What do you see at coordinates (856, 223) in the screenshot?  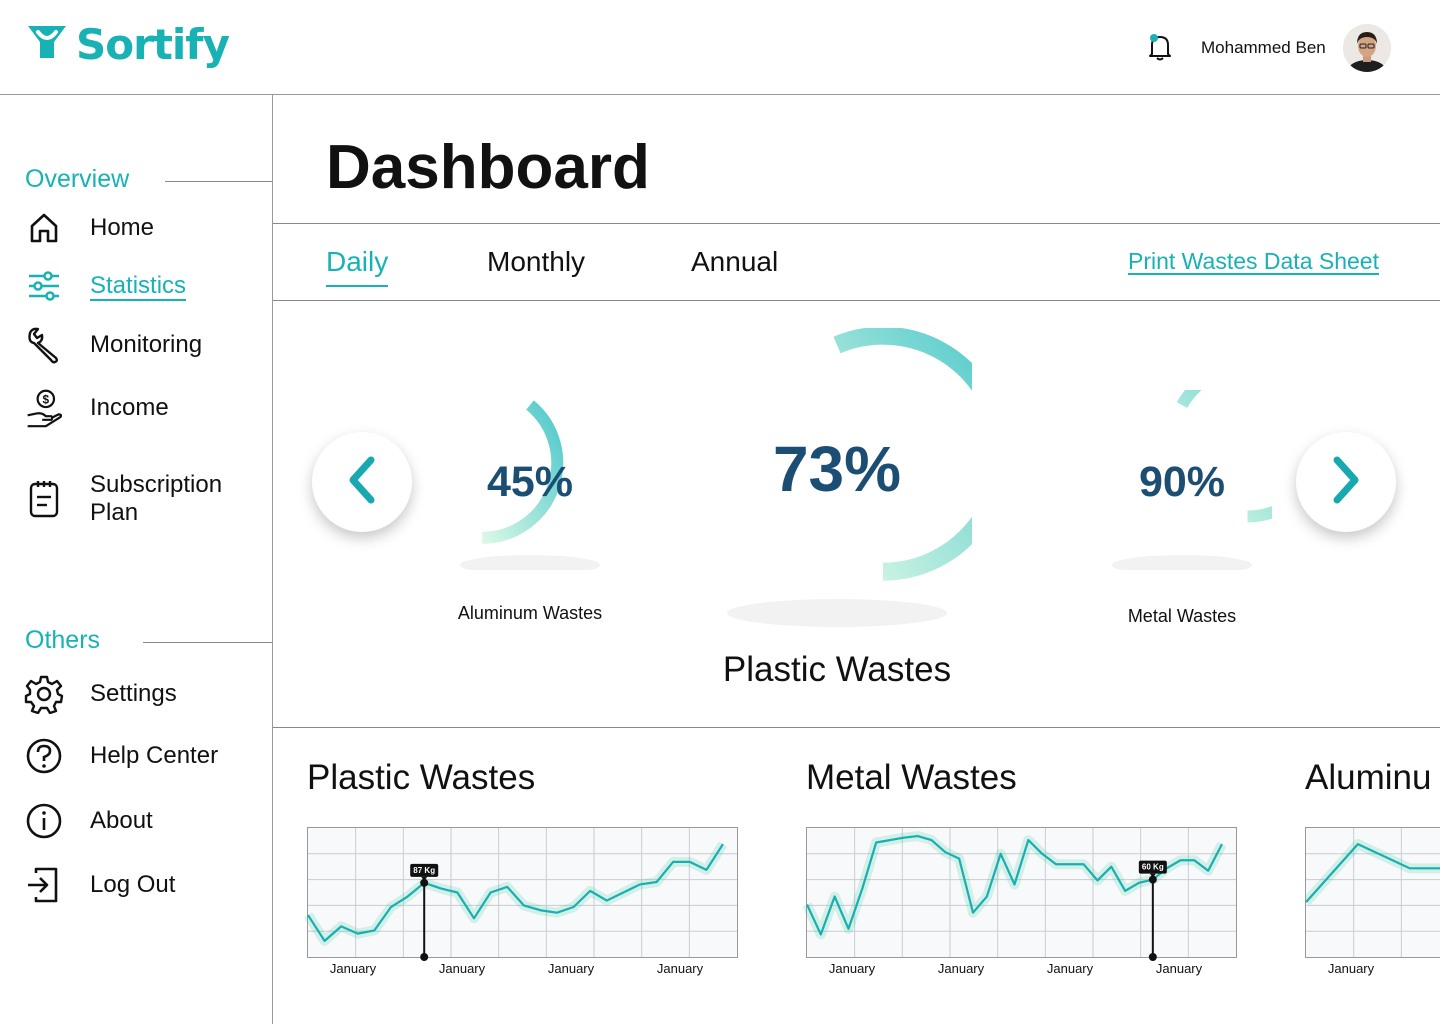 I see `title-divider` at bounding box center [856, 223].